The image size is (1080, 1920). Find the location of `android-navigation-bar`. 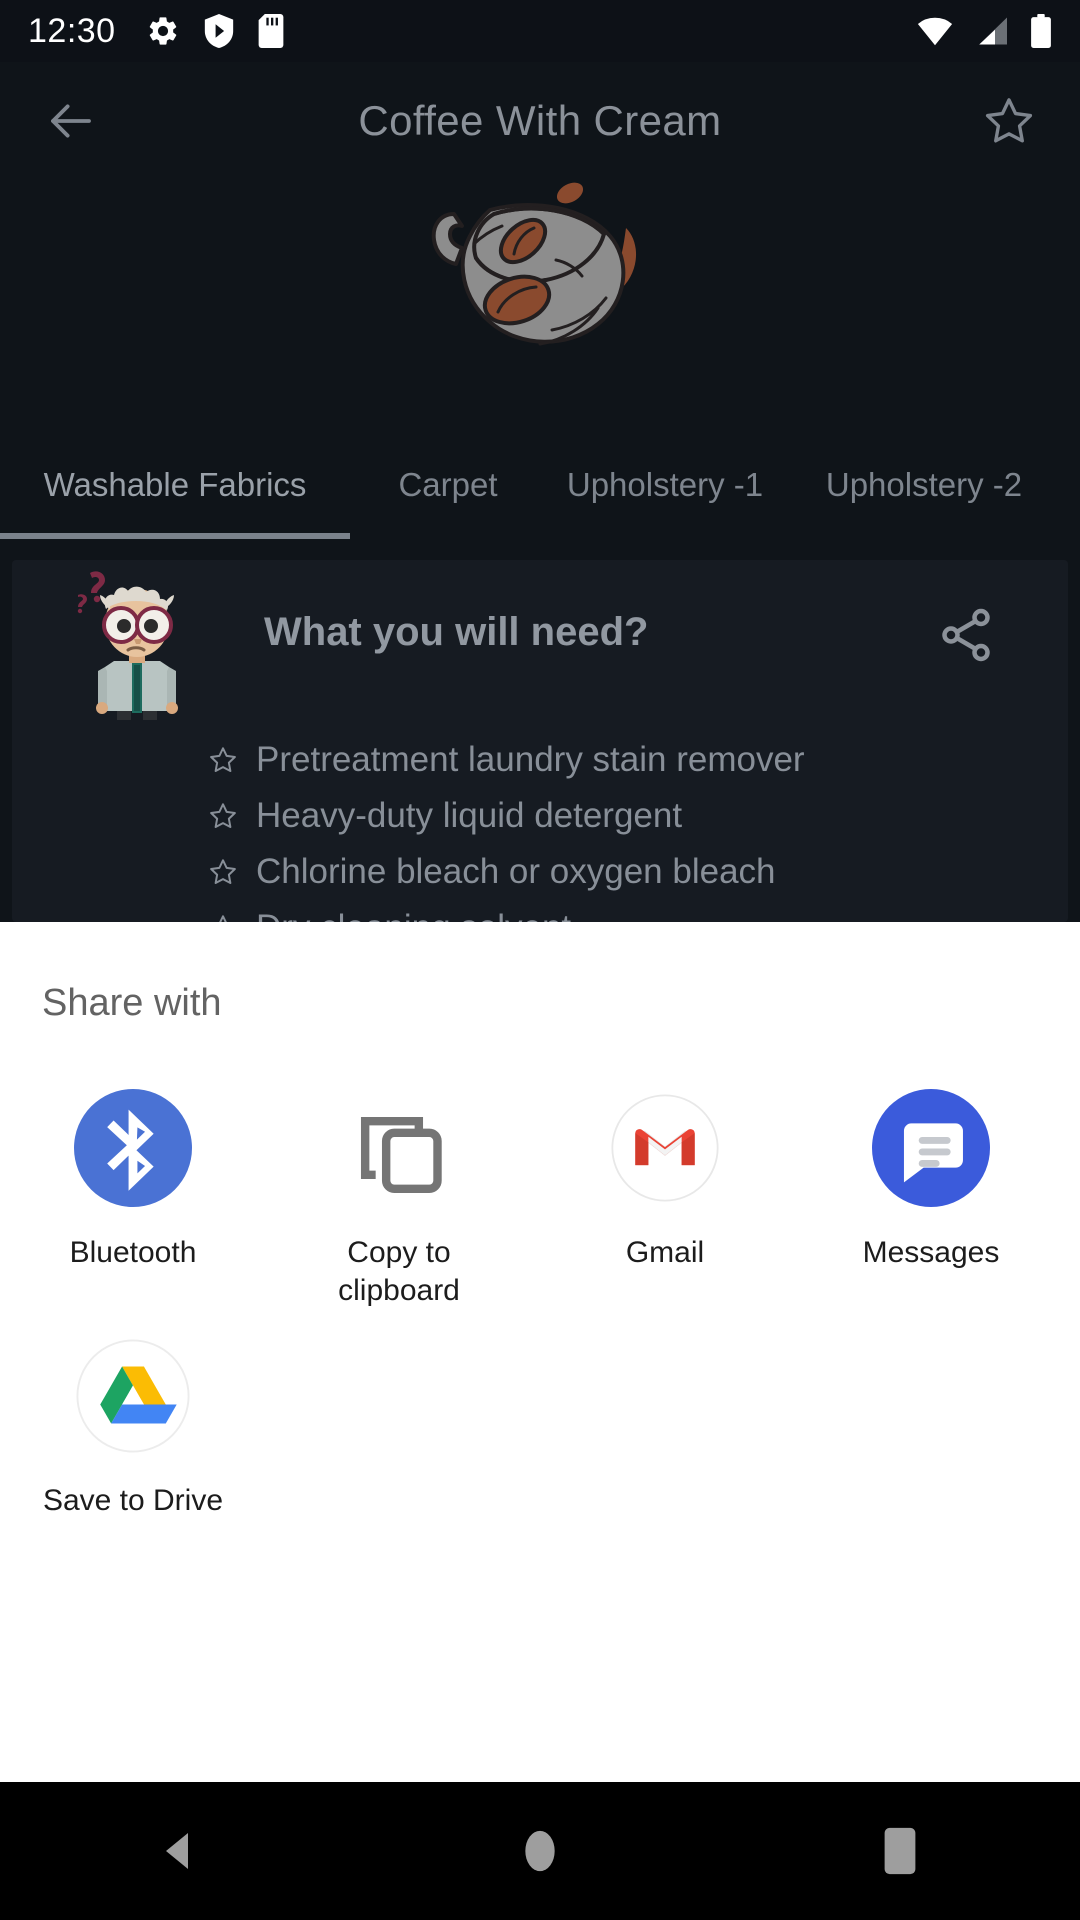

android-navigation-bar is located at coordinates (540, 1851).